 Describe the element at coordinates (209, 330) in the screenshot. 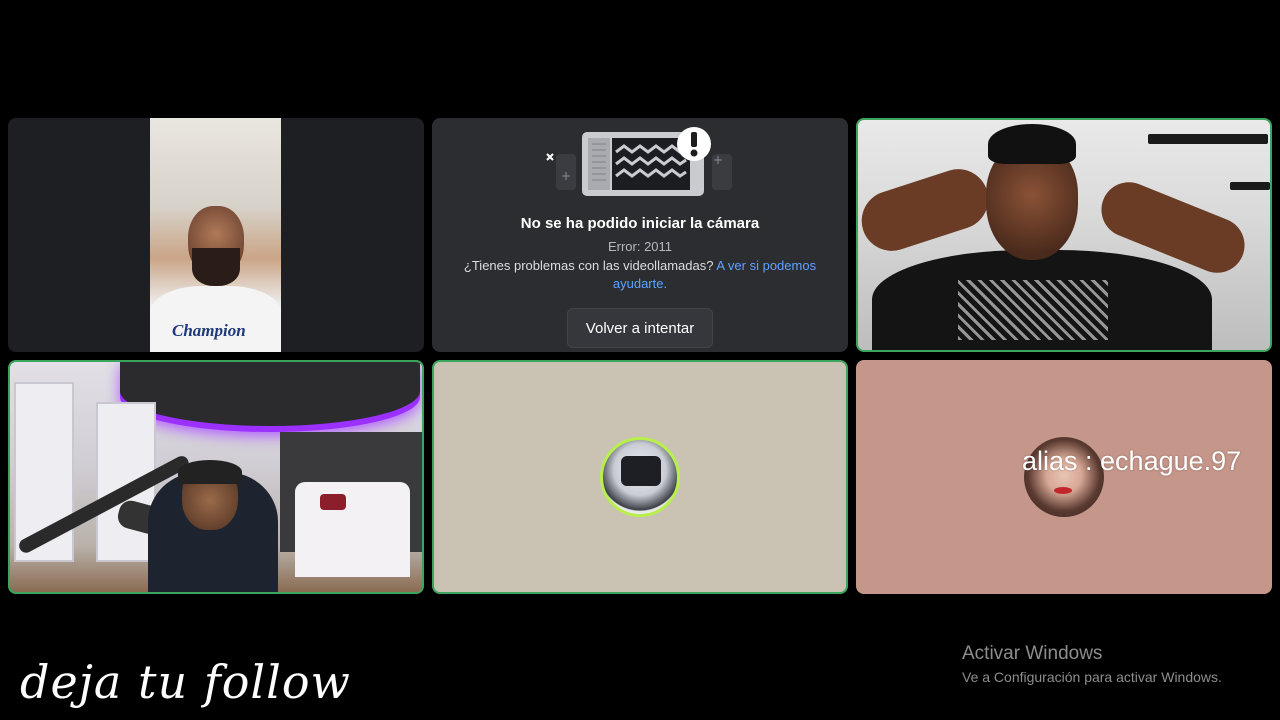

I see `shirt-logo-text: Champion` at that location.